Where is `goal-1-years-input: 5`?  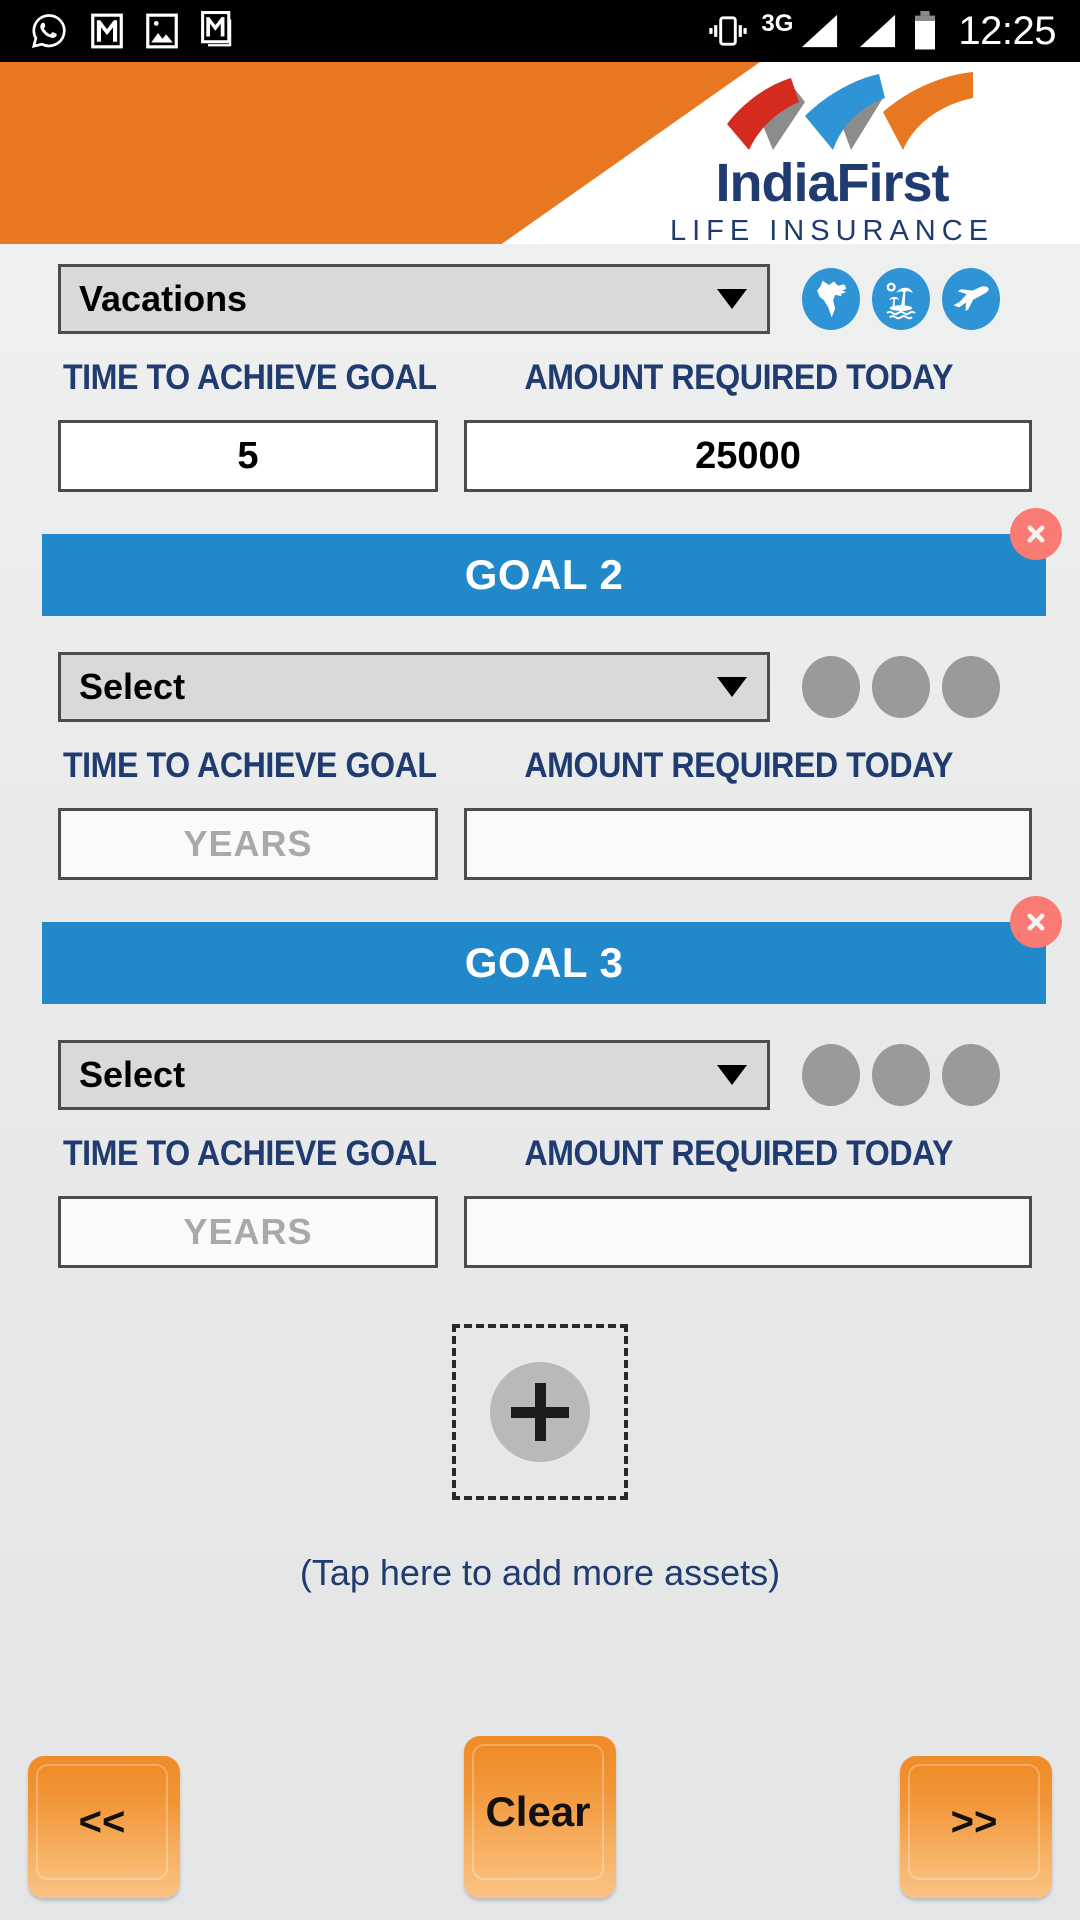
goal-1-years-input: 5 is located at coordinates (248, 456).